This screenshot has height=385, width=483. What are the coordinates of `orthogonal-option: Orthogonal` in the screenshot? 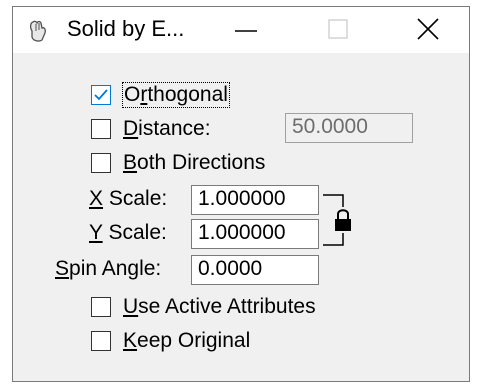 It's located at (201, 96).